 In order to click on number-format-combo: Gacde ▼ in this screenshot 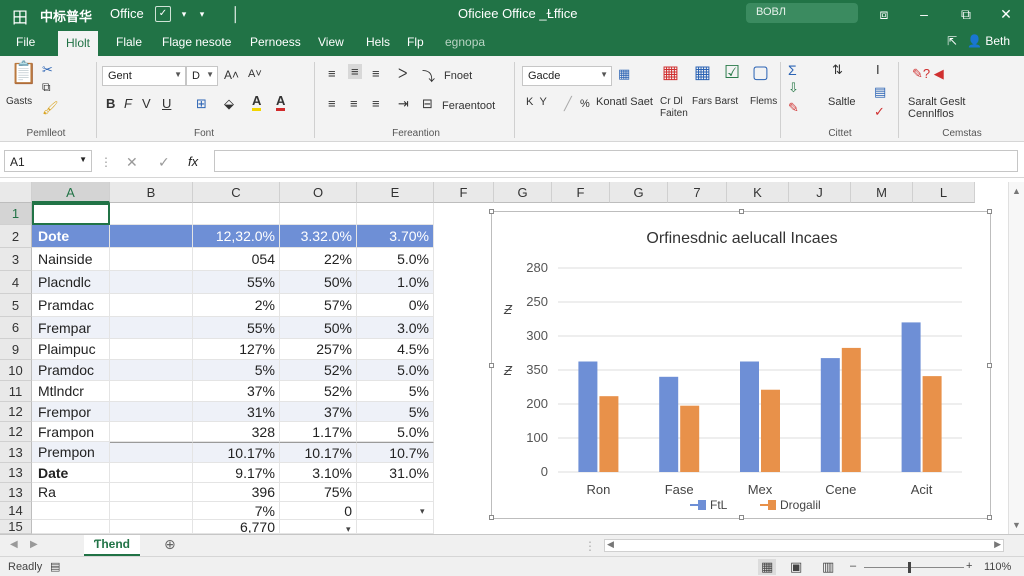, I will do `click(567, 76)`.